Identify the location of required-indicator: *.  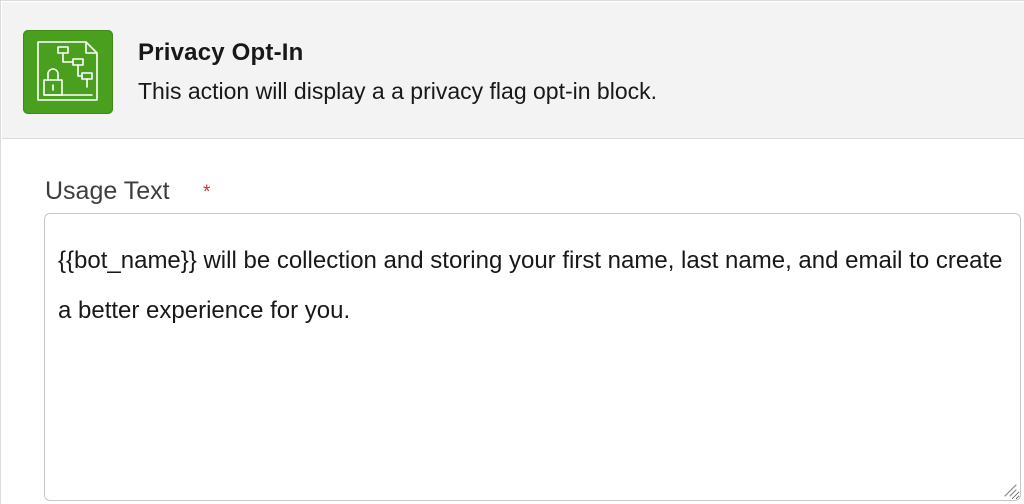
(207, 192).